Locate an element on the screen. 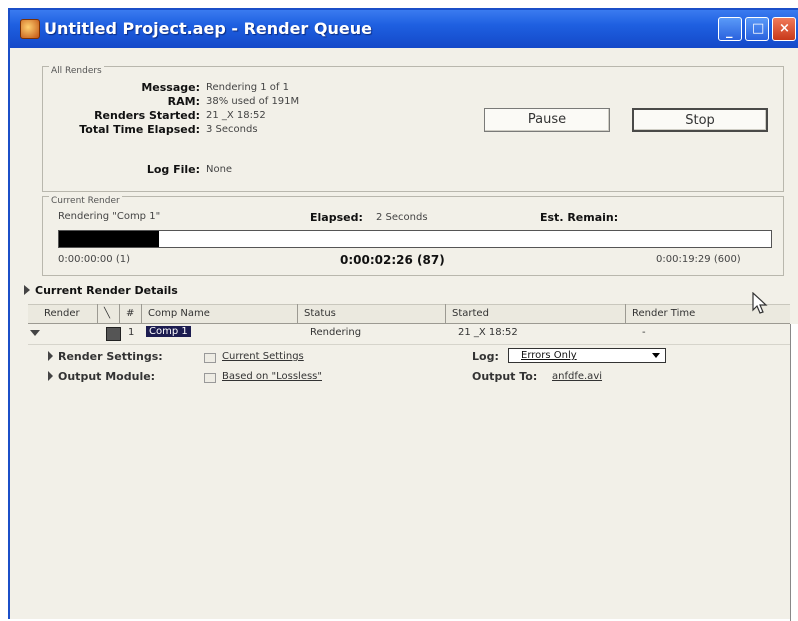 The height and width of the screenshot is (621, 798). total-time-value: 3 Seconds is located at coordinates (232, 129).